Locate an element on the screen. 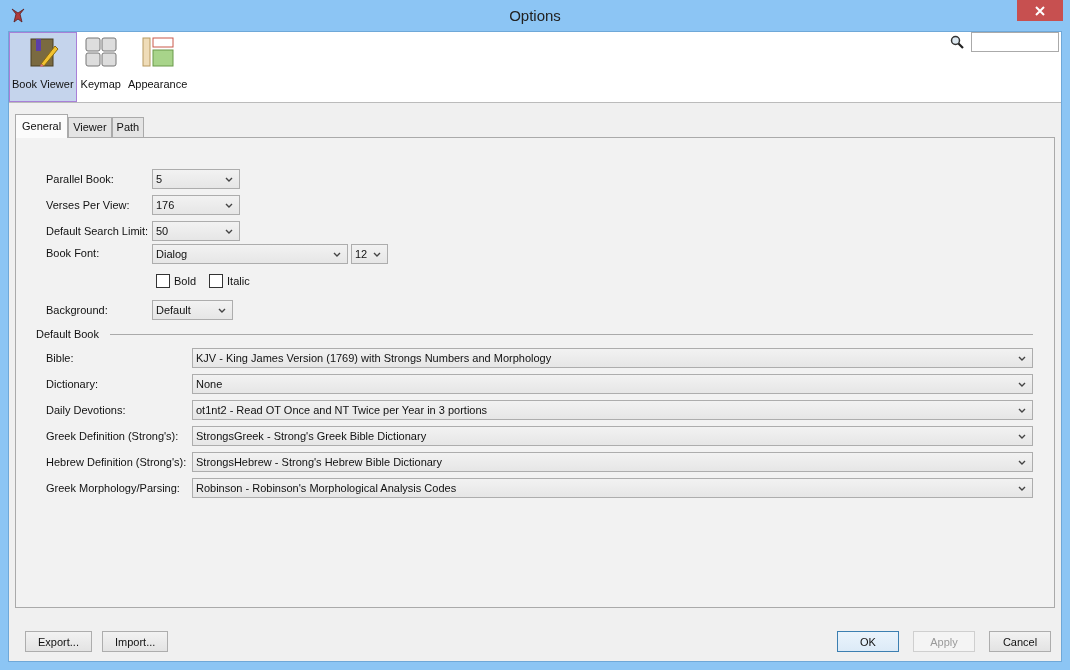  dropdown: Robinson - Robinson's Morphological Analysis Codes is located at coordinates (612, 488).